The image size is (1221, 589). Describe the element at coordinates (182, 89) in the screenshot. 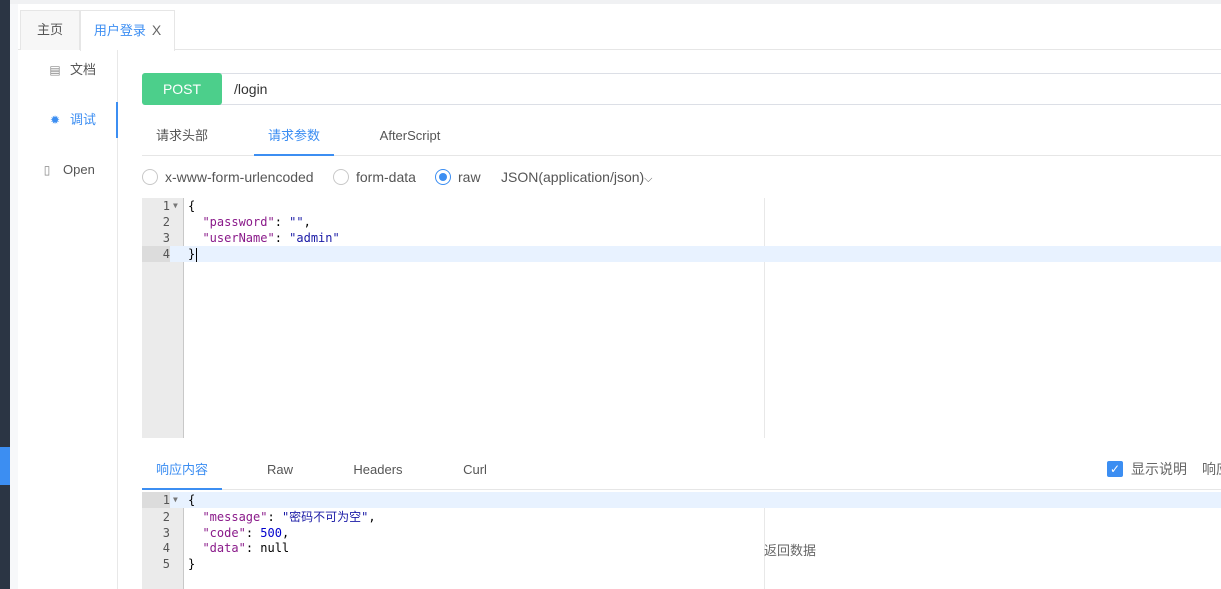

I see `method-button: POST` at that location.